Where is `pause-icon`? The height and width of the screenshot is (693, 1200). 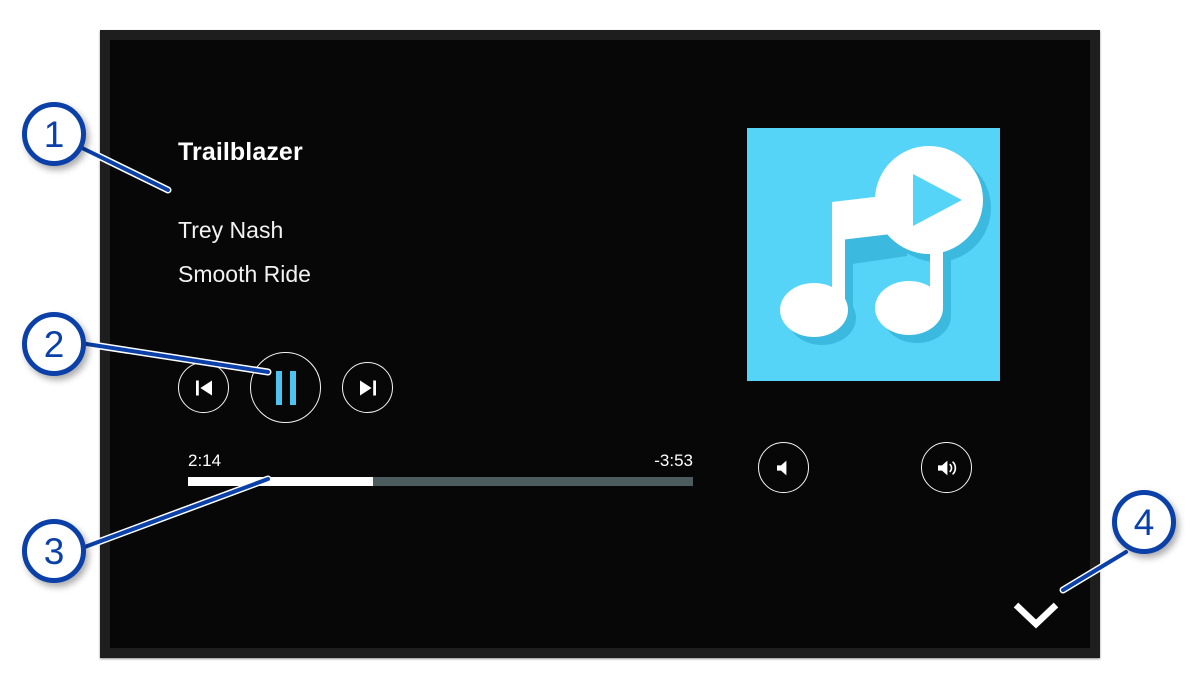 pause-icon is located at coordinates (285, 387).